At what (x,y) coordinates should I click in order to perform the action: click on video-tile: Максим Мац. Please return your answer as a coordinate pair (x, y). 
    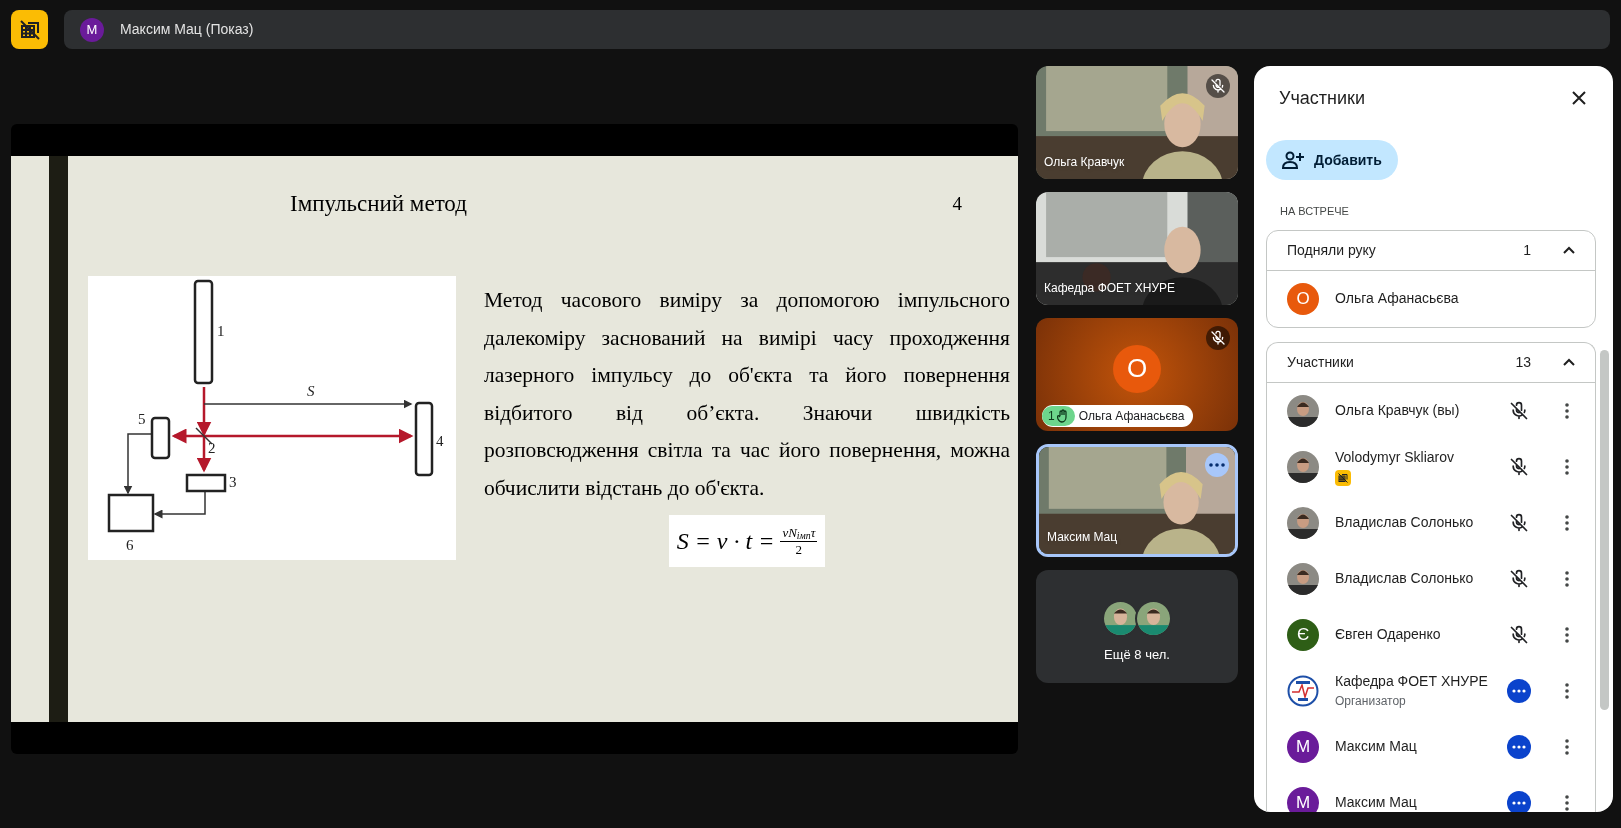
    Looking at the image, I should click on (1137, 500).